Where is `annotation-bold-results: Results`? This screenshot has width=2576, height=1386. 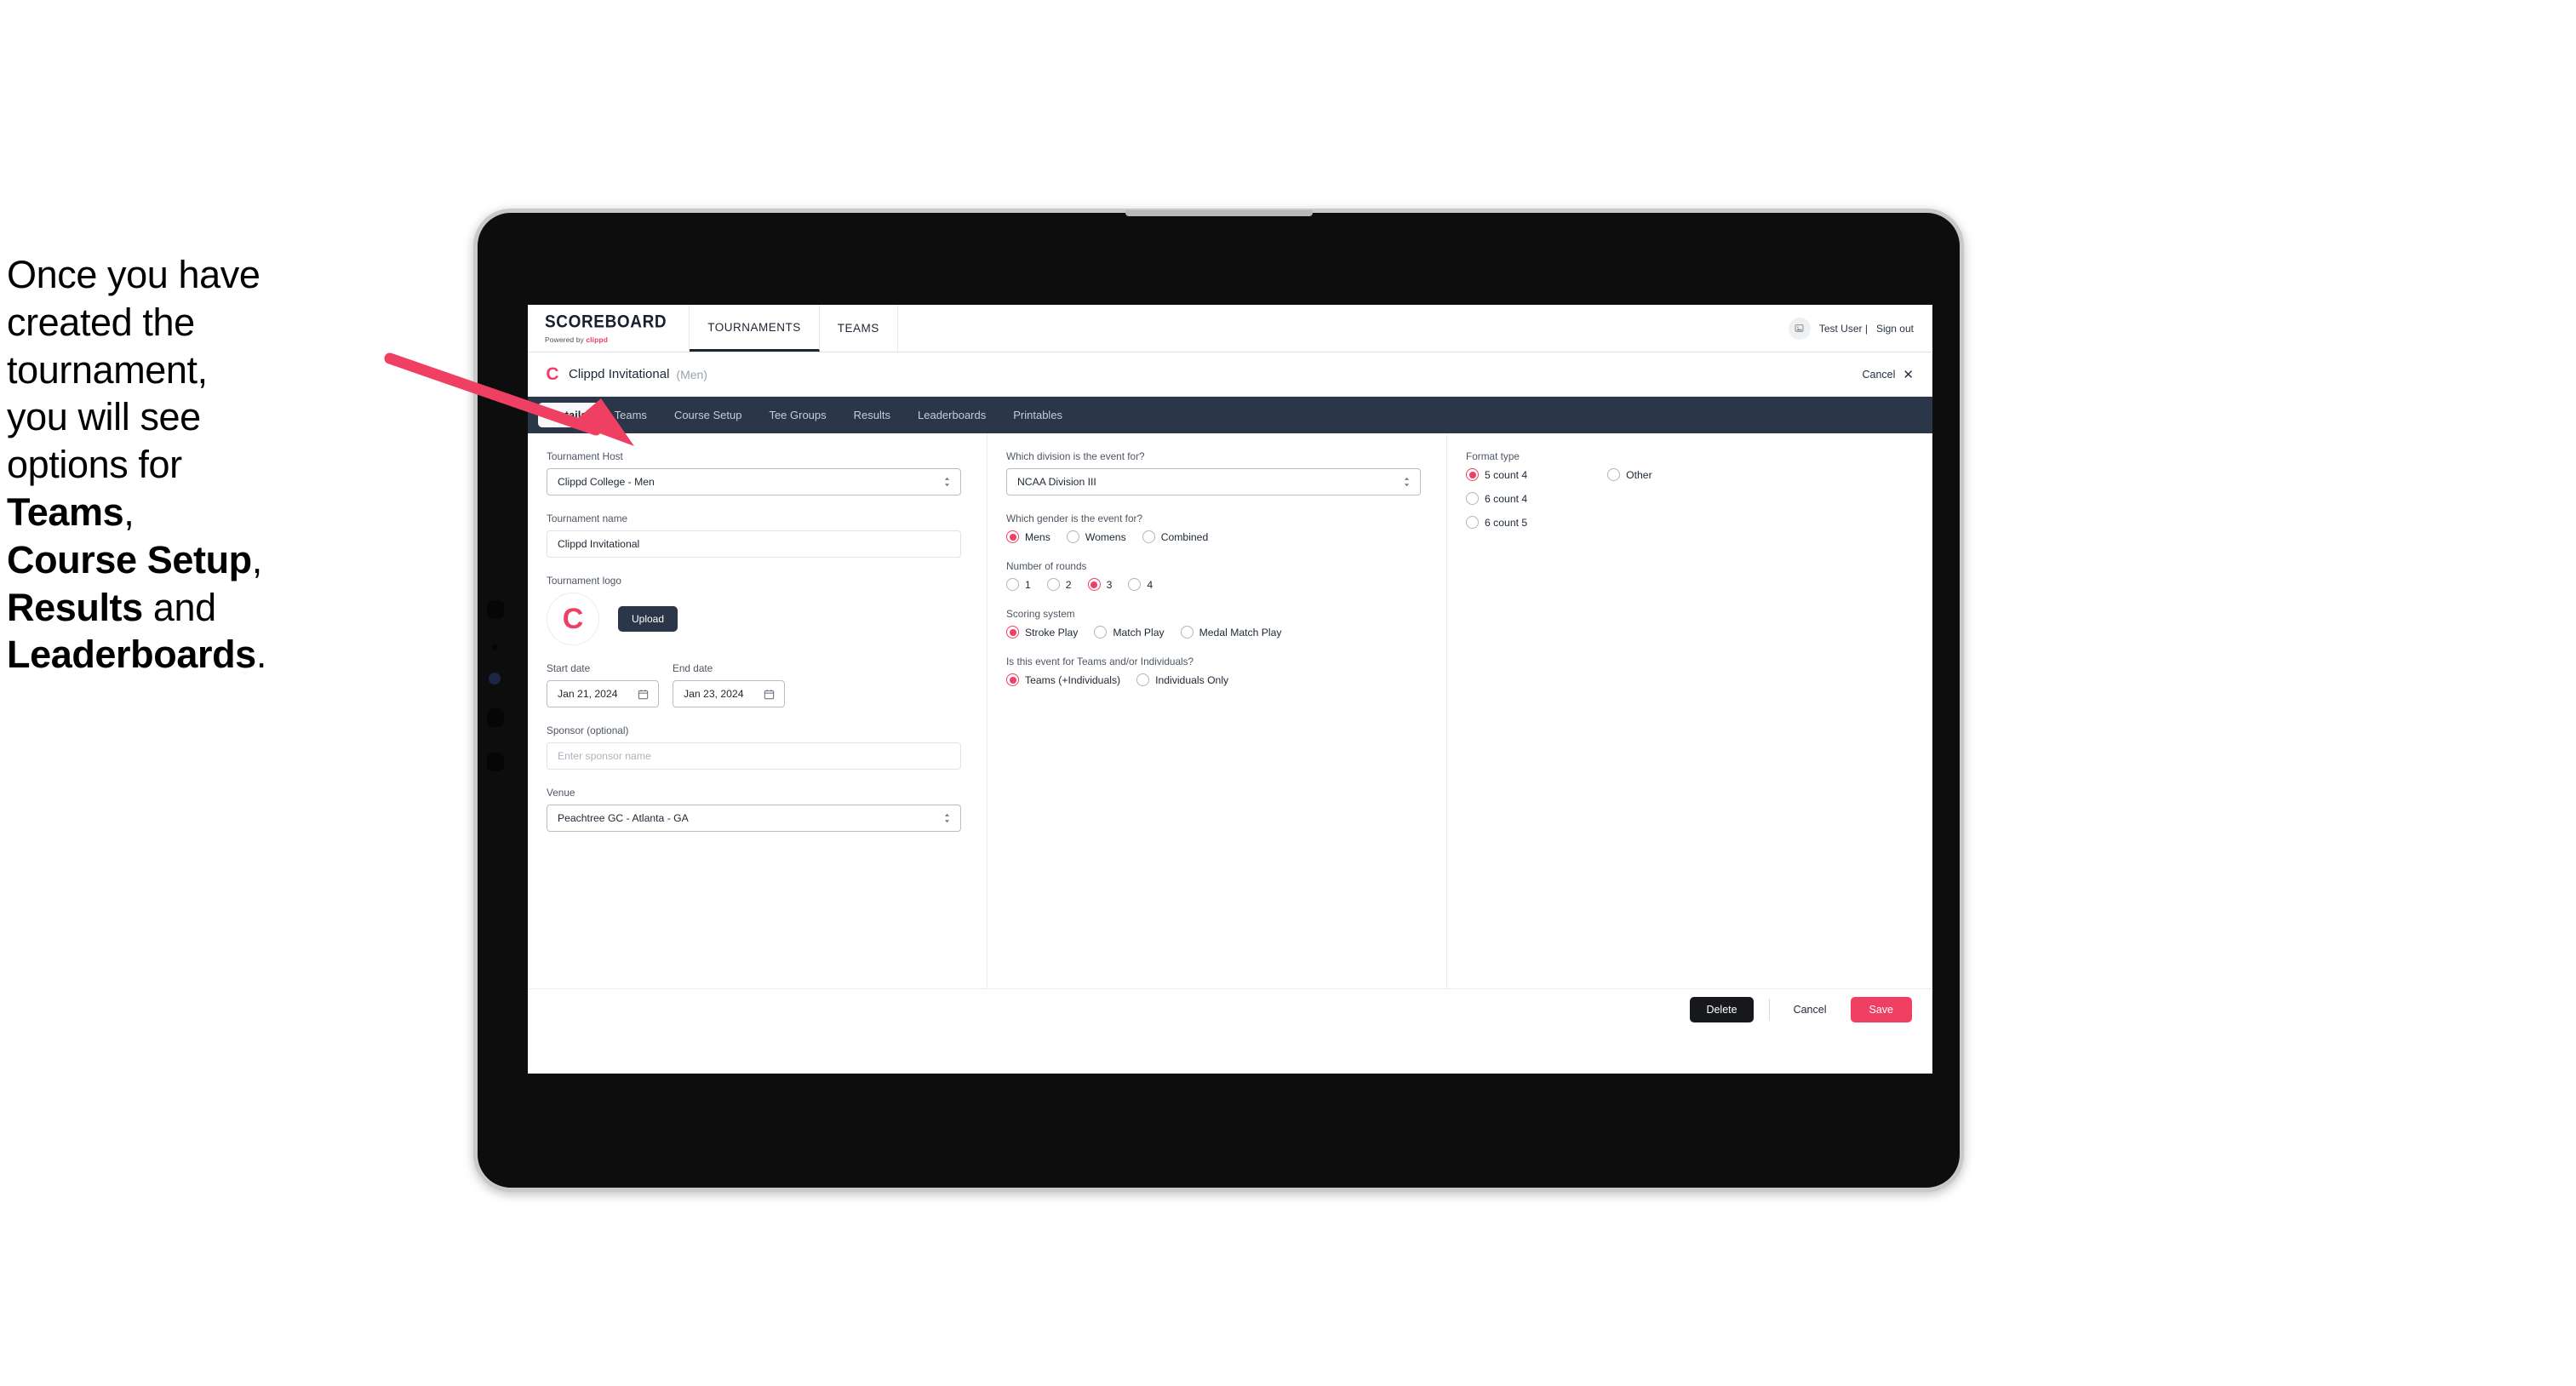 annotation-bold-results: Results is located at coordinates (75, 607).